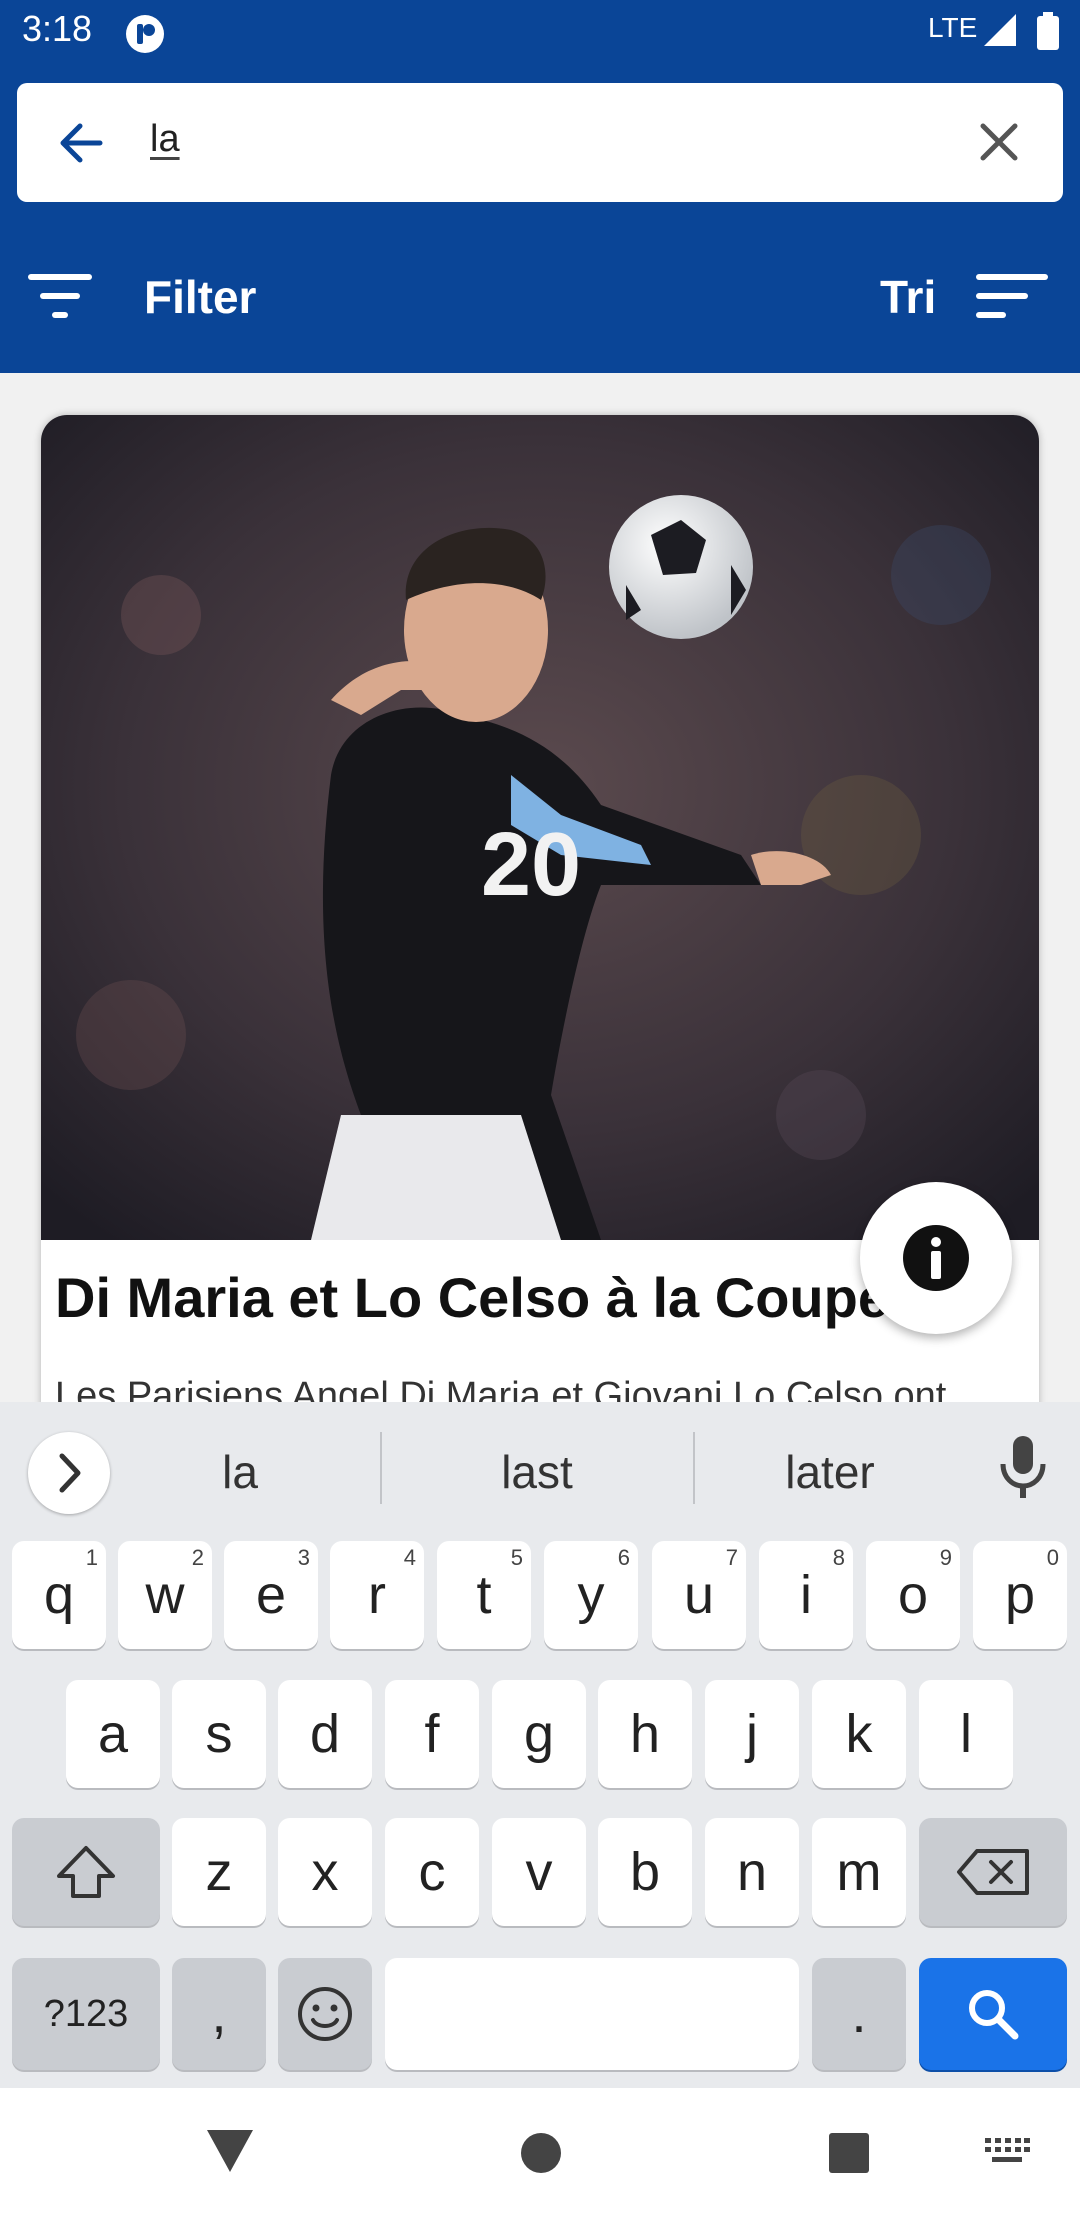 The image size is (1080, 2220). I want to click on chevron-right-icon, so click(70, 1473).